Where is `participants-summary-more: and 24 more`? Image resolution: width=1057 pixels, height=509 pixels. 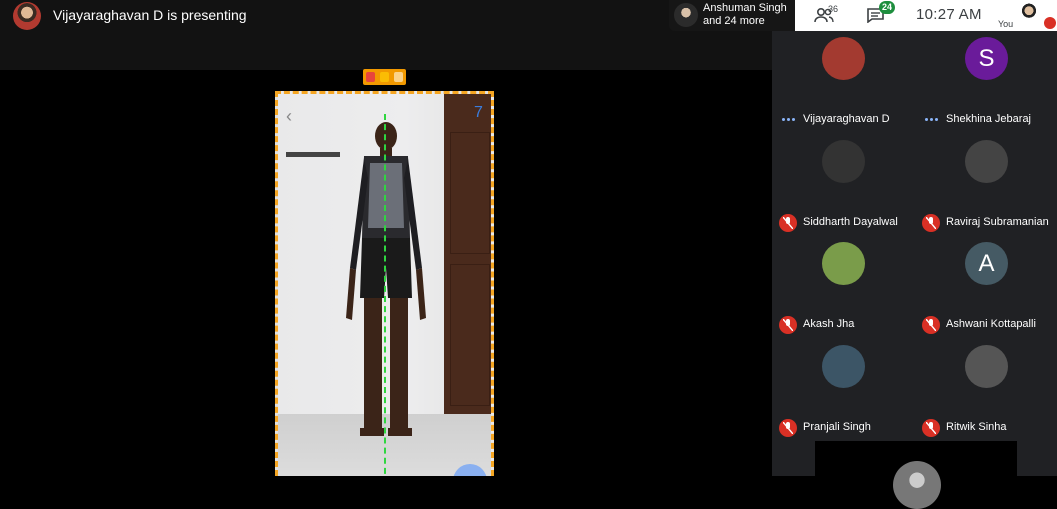
participants-summary-more: and 24 more is located at coordinates (734, 21).